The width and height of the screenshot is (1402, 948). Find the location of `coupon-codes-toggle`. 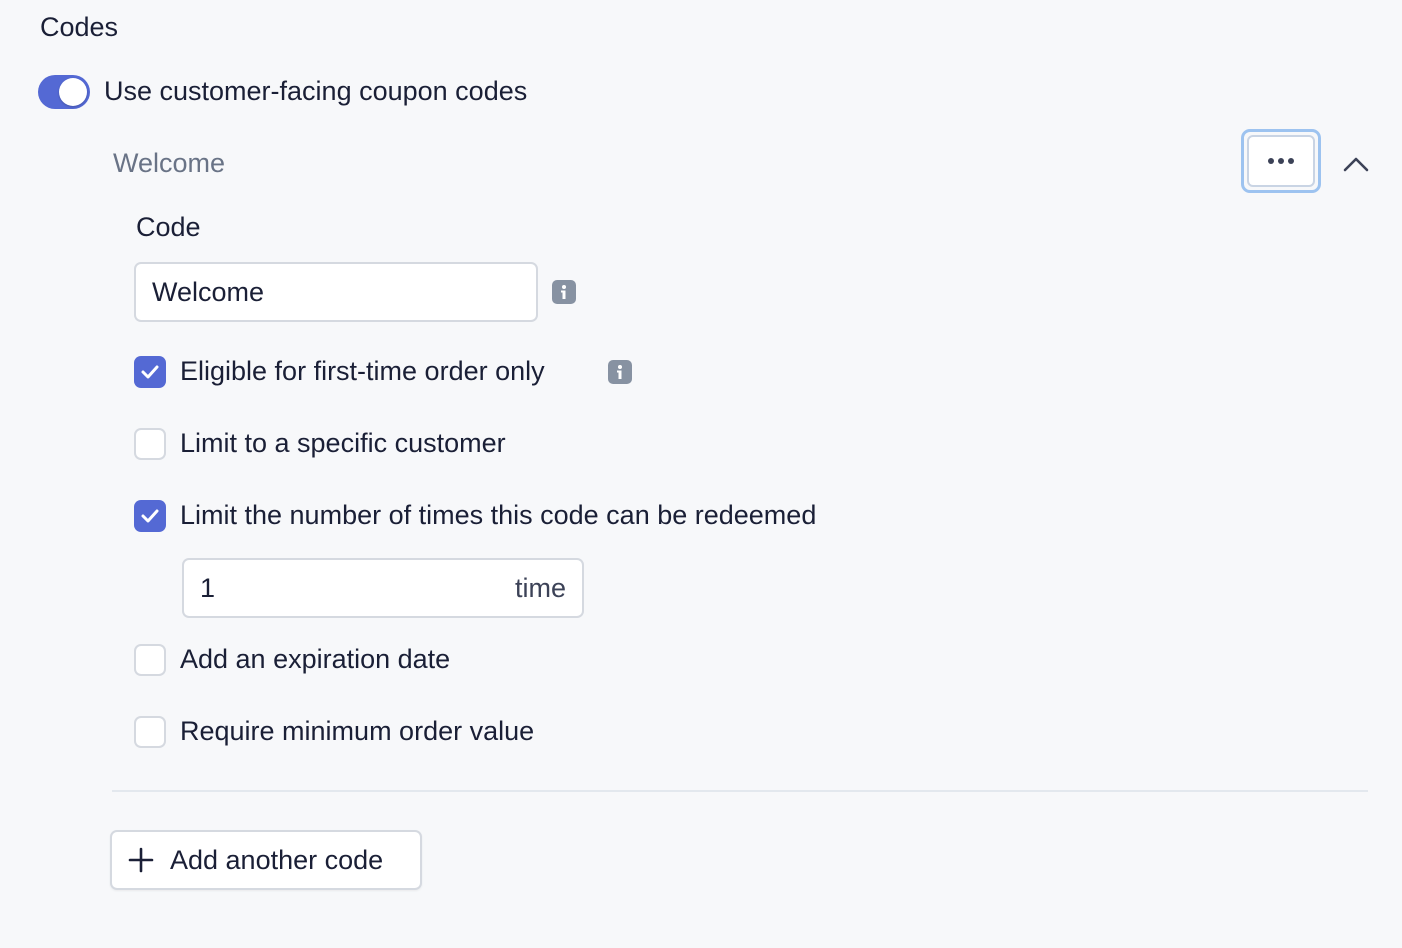

coupon-codes-toggle is located at coordinates (64, 92).